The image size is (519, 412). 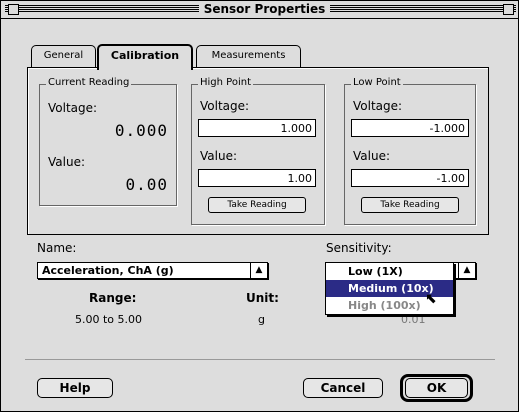 What do you see at coordinates (436, 388) in the screenshot?
I see `ok-button: OK` at bounding box center [436, 388].